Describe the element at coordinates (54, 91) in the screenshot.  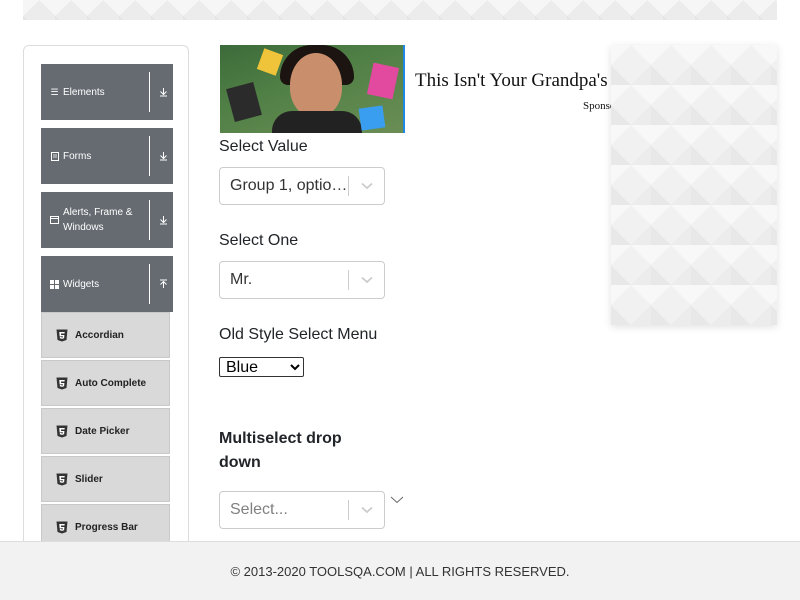
I see `list-icon: ☰` at that location.